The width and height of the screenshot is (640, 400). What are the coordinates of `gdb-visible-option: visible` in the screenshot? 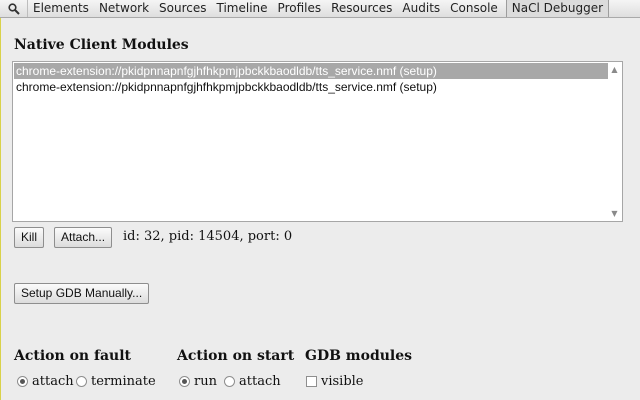 It's located at (335, 381).